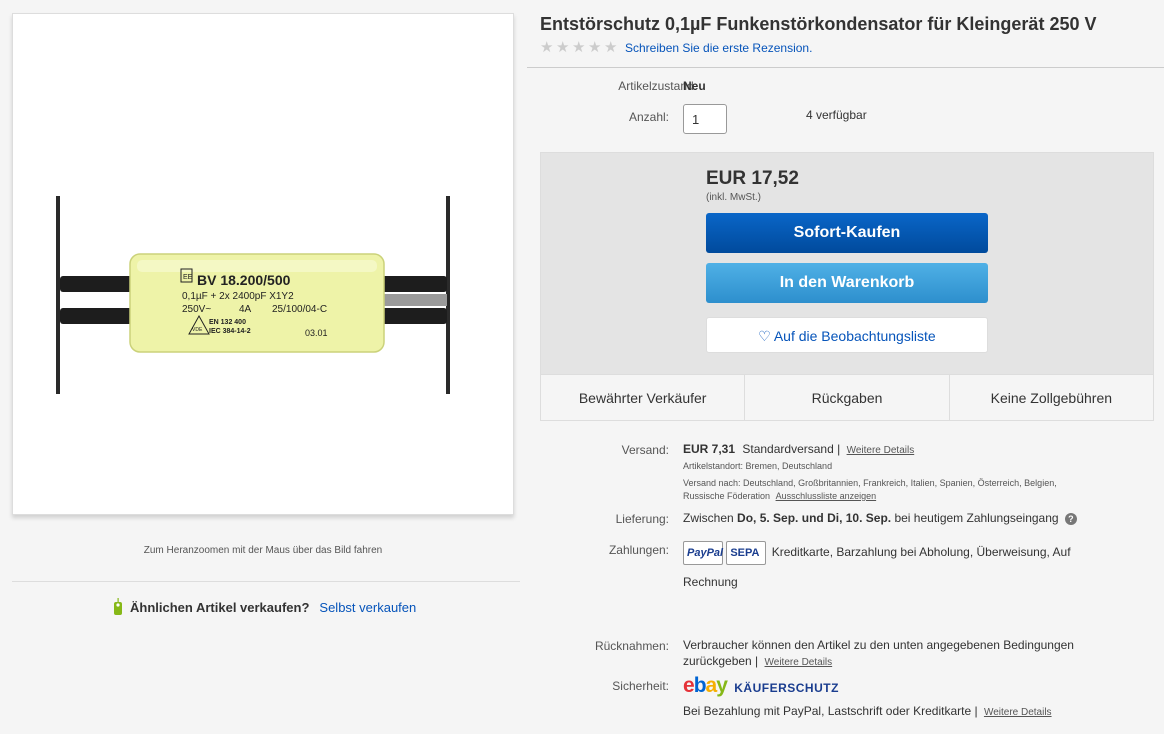 The image size is (1164, 734). Describe the element at coordinates (768, 518) in the screenshot. I see `delivery-date-from: Do, 5. Sep.` at that location.